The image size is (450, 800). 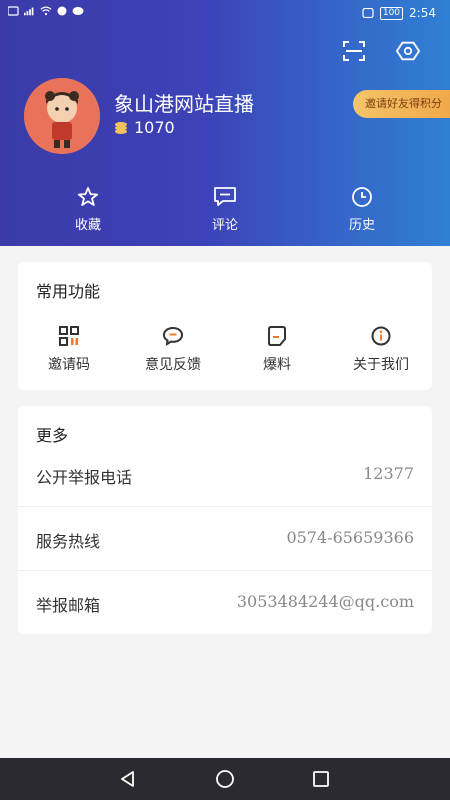 What do you see at coordinates (381, 51) in the screenshot?
I see `header-actions` at bounding box center [381, 51].